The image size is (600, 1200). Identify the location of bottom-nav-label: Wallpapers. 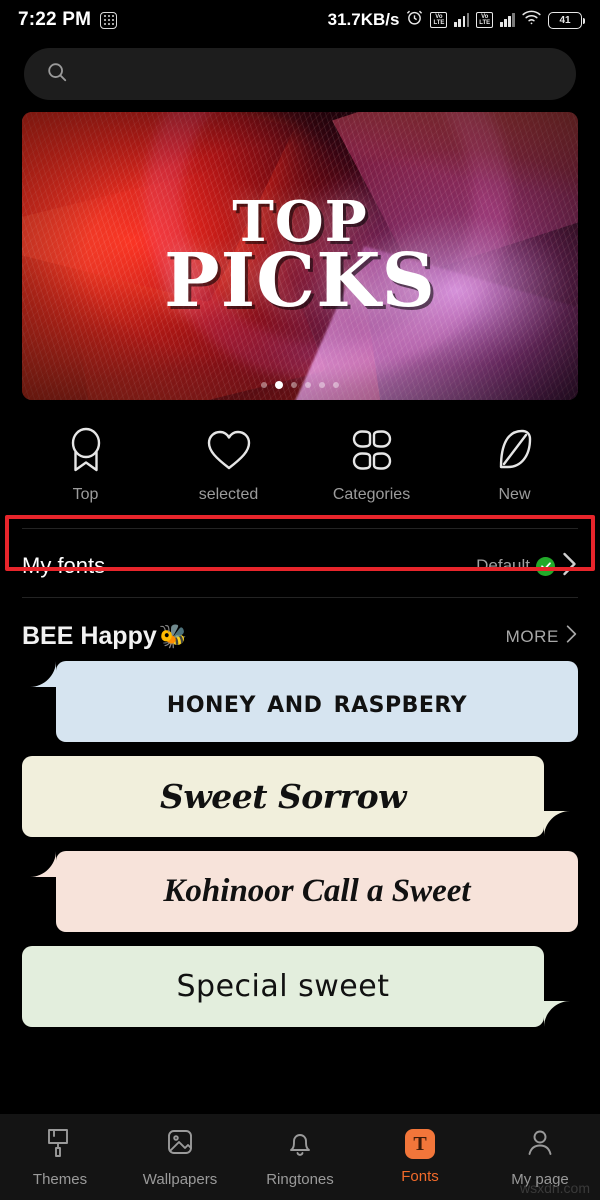
(180, 1179).